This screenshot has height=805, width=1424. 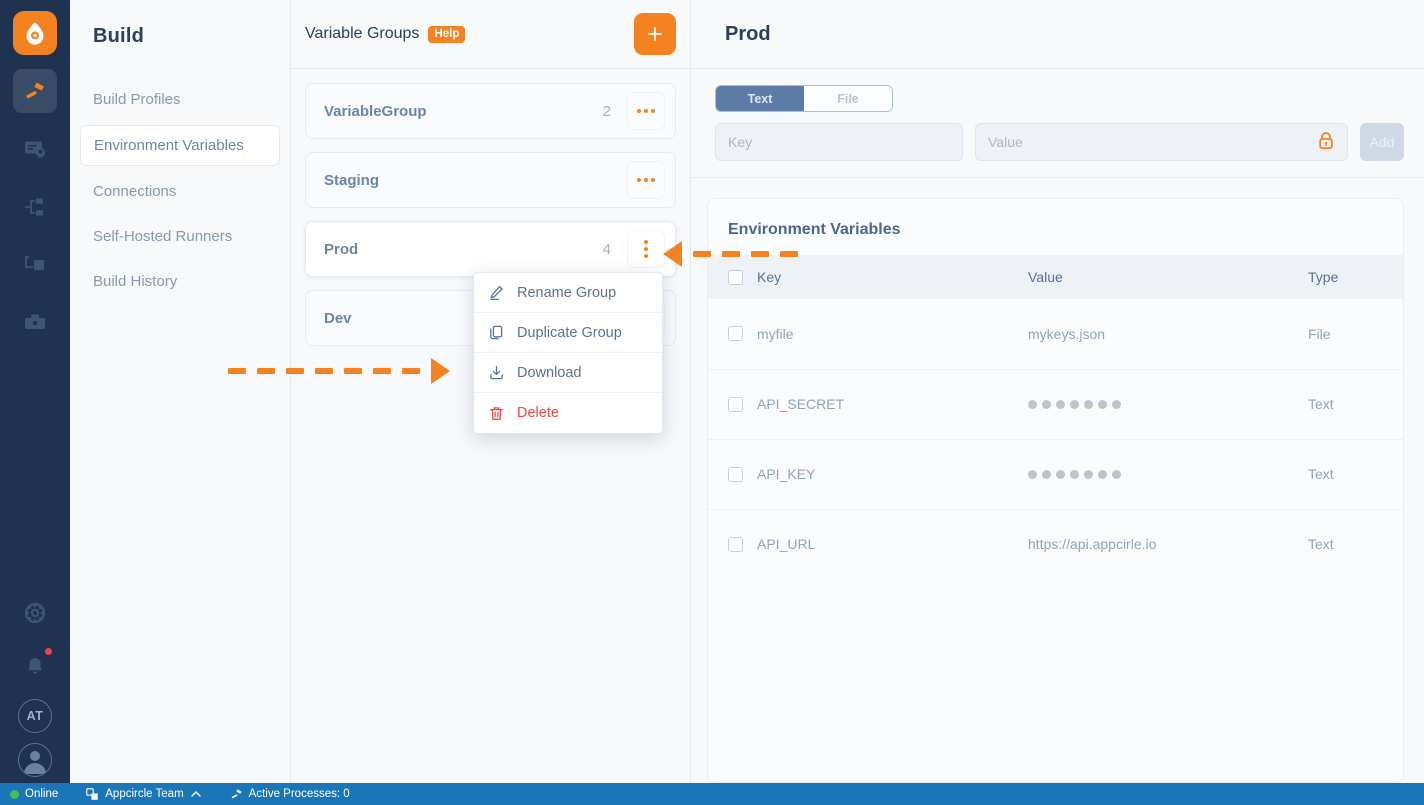 What do you see at coordinates (35, 402) in the screenshot?
I see `icon-rail: AT` at bounding box center [35, 402].